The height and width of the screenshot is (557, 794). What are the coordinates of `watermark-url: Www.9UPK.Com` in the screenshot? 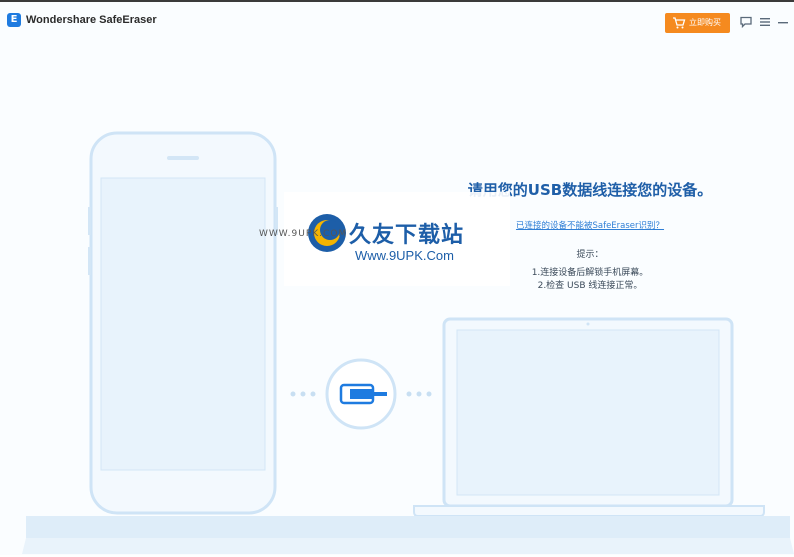 It's located at (404, 255).